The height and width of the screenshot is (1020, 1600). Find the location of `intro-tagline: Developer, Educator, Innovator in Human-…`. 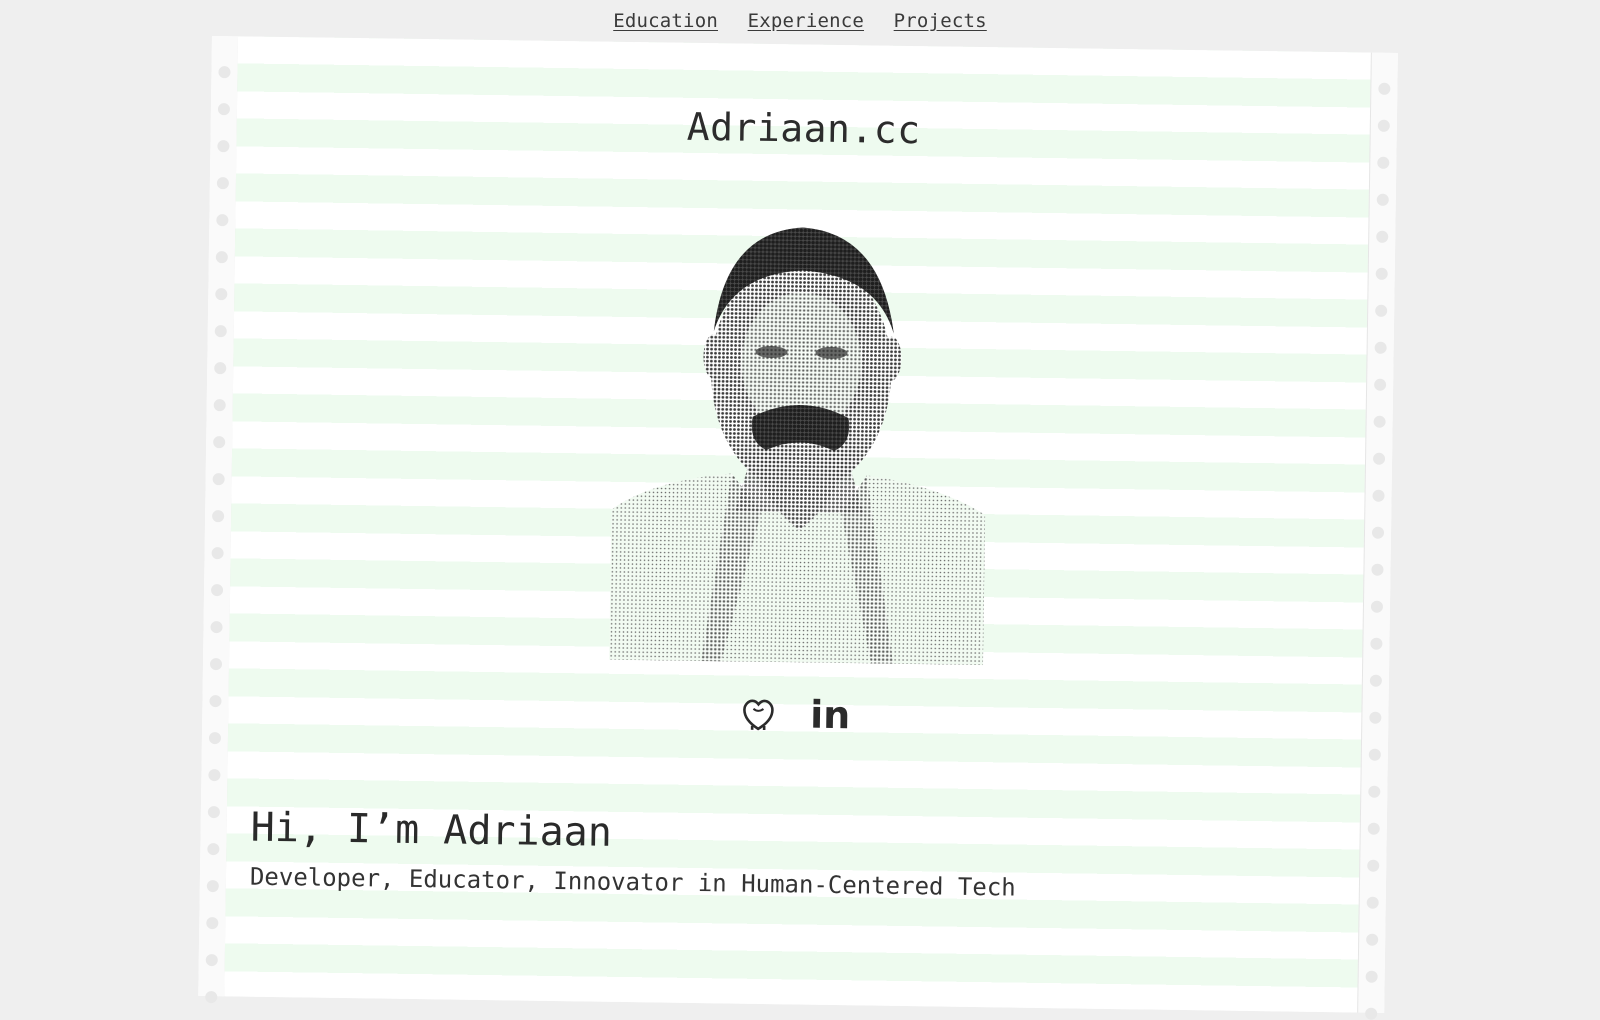

intro-tagline: Developer, Educator, Innovator in Human-… is located at coordinates (632, 882).